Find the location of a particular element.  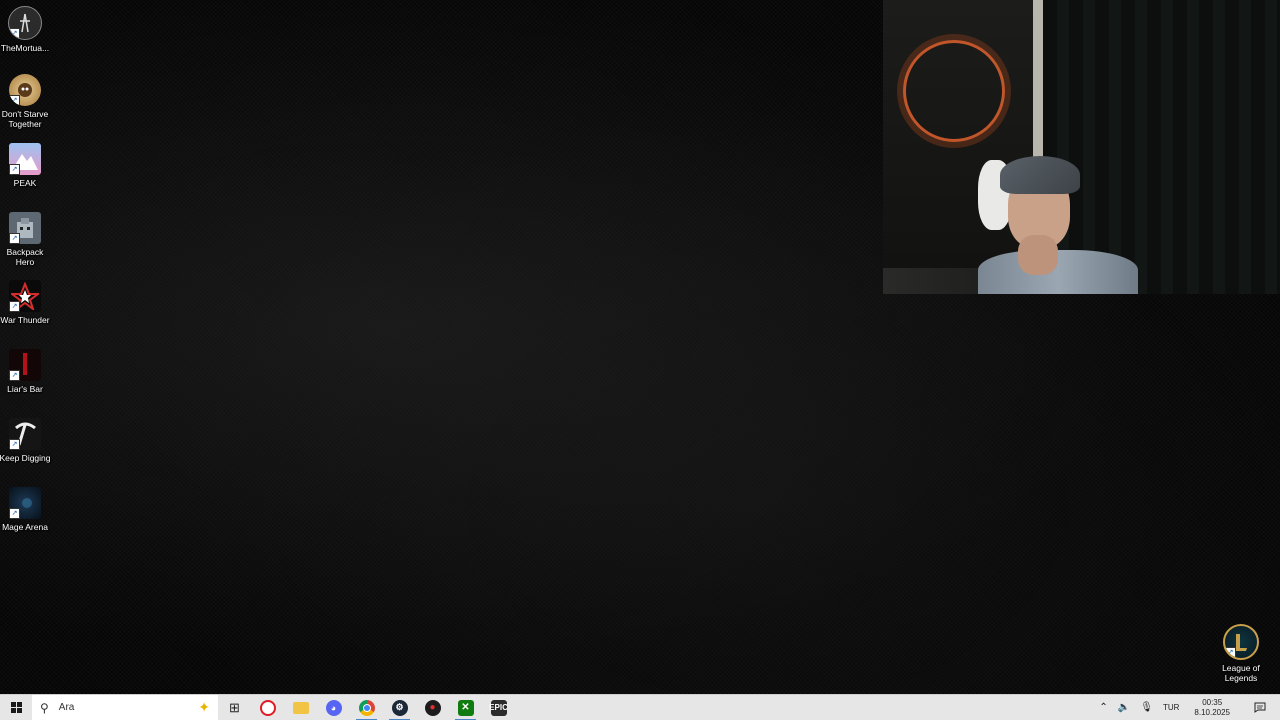

desktop-icon-peak: ↗ PEAK is located at coordinates (25, 165).